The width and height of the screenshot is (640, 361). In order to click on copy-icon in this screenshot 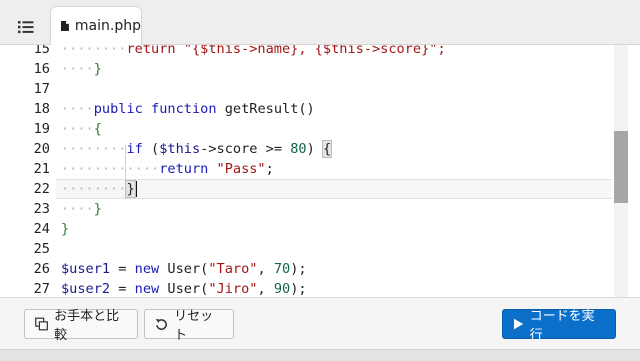, I will do `click(41, 324)`.